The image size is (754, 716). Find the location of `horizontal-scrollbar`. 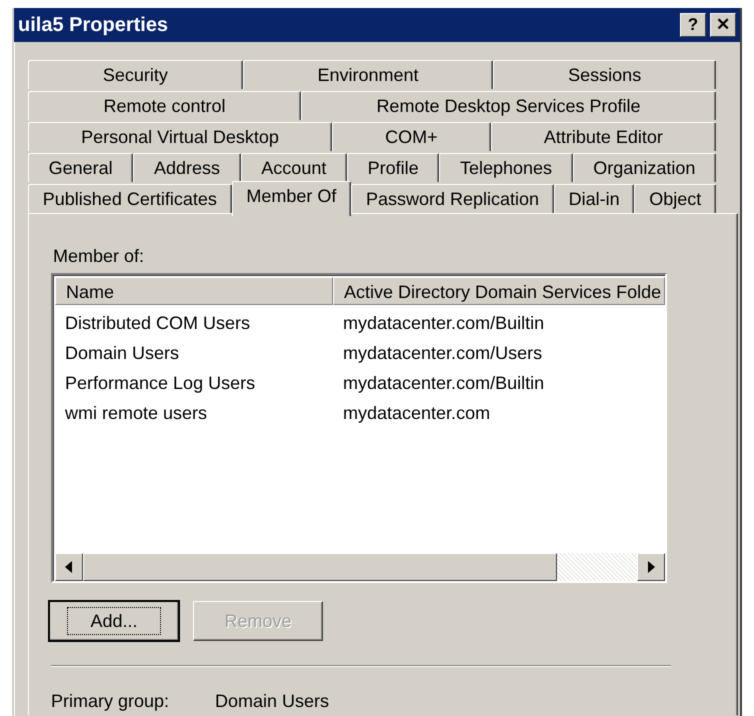

horizontal-scrollbar is located at coordinates (360, 567).